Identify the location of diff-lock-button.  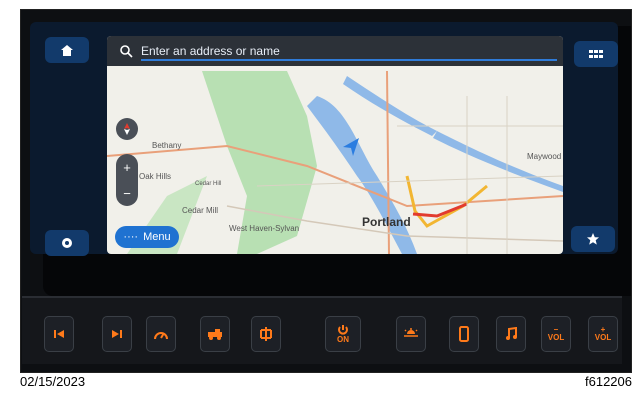
(266, 334).